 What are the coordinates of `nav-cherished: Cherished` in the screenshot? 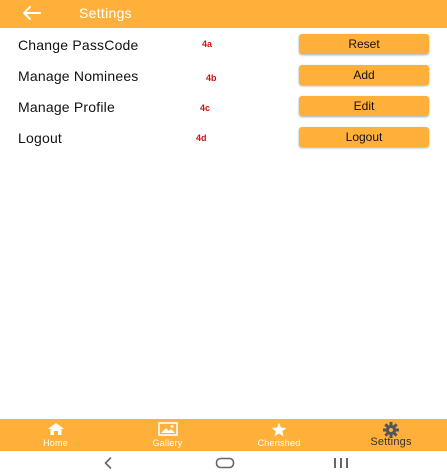 It's located at (279, 435).